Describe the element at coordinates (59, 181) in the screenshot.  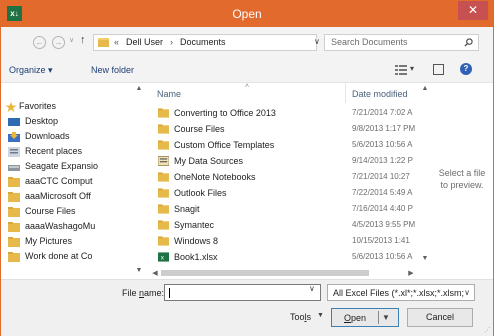
I see `nav-item-label: aaaCTC Comput` at that location.